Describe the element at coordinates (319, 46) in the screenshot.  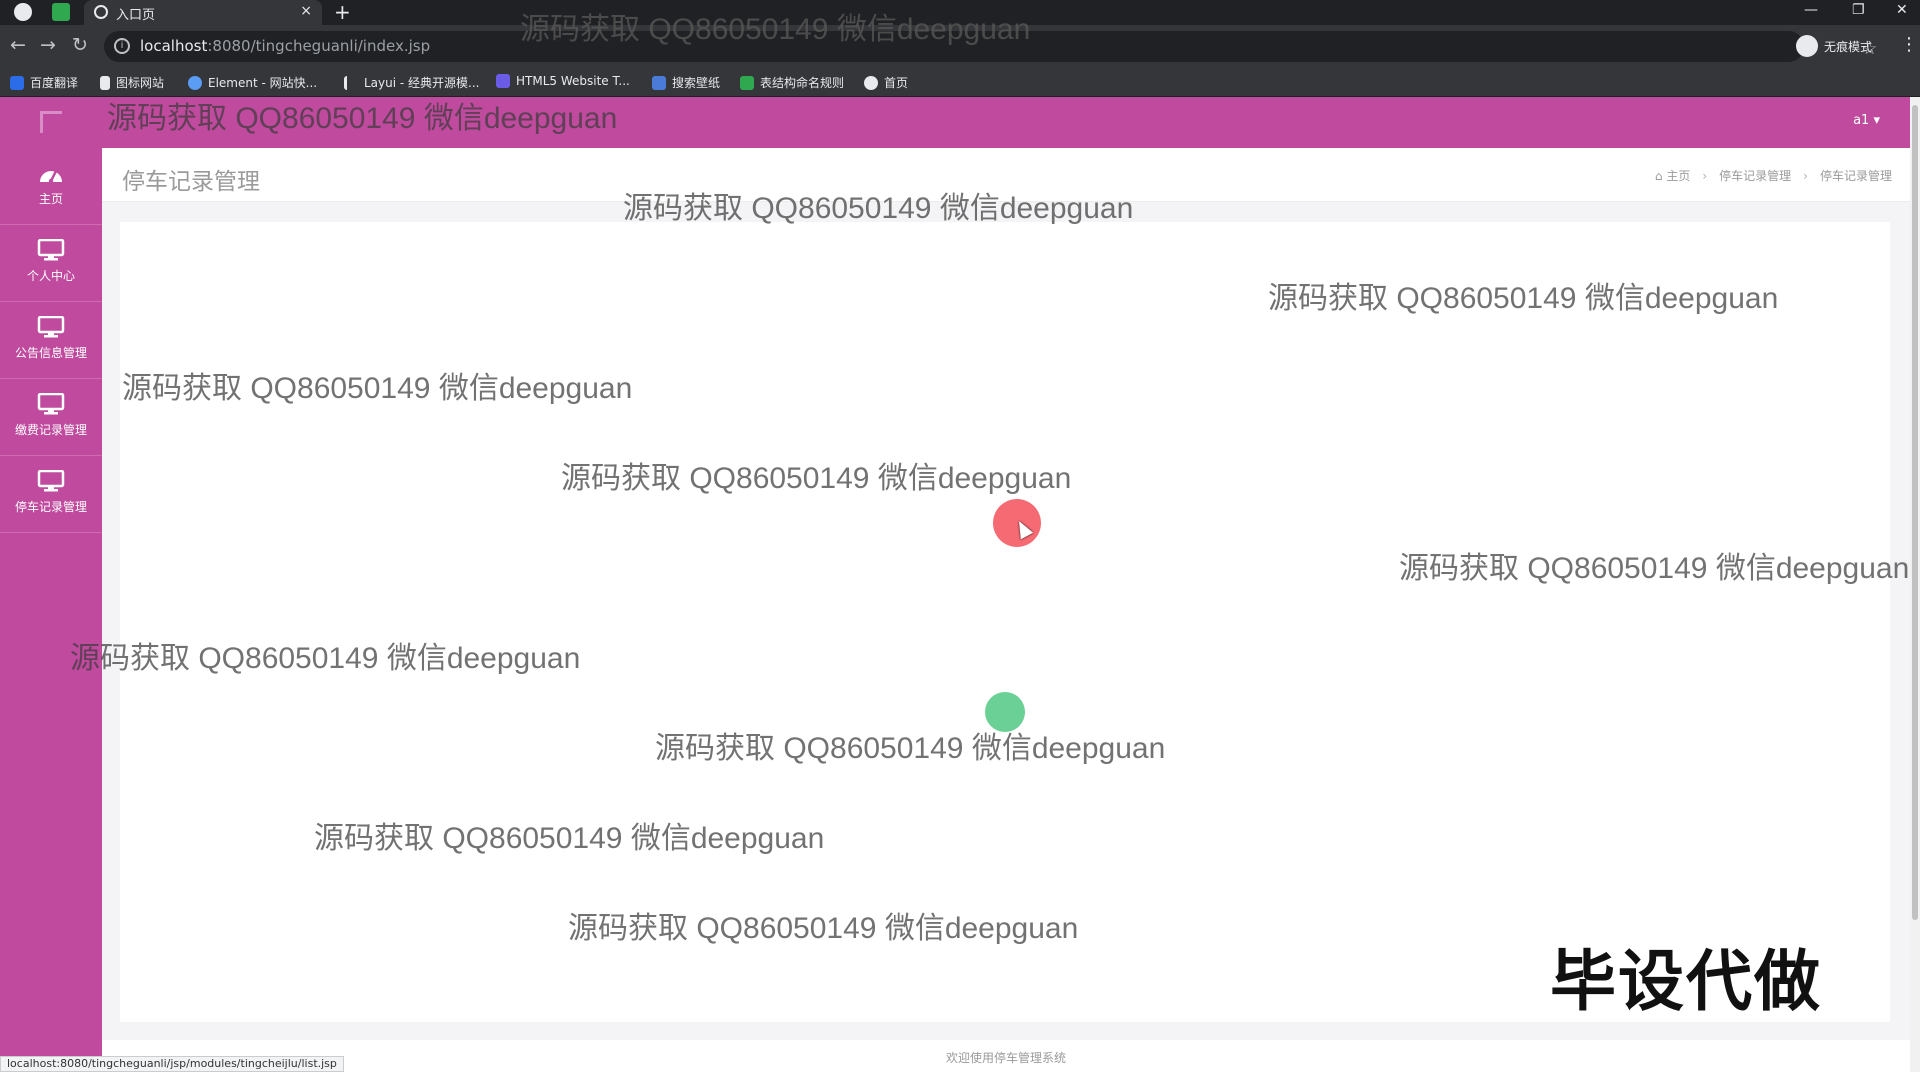
I see `url-path: :8080/tingcheguanli/index.jsp` at that location.